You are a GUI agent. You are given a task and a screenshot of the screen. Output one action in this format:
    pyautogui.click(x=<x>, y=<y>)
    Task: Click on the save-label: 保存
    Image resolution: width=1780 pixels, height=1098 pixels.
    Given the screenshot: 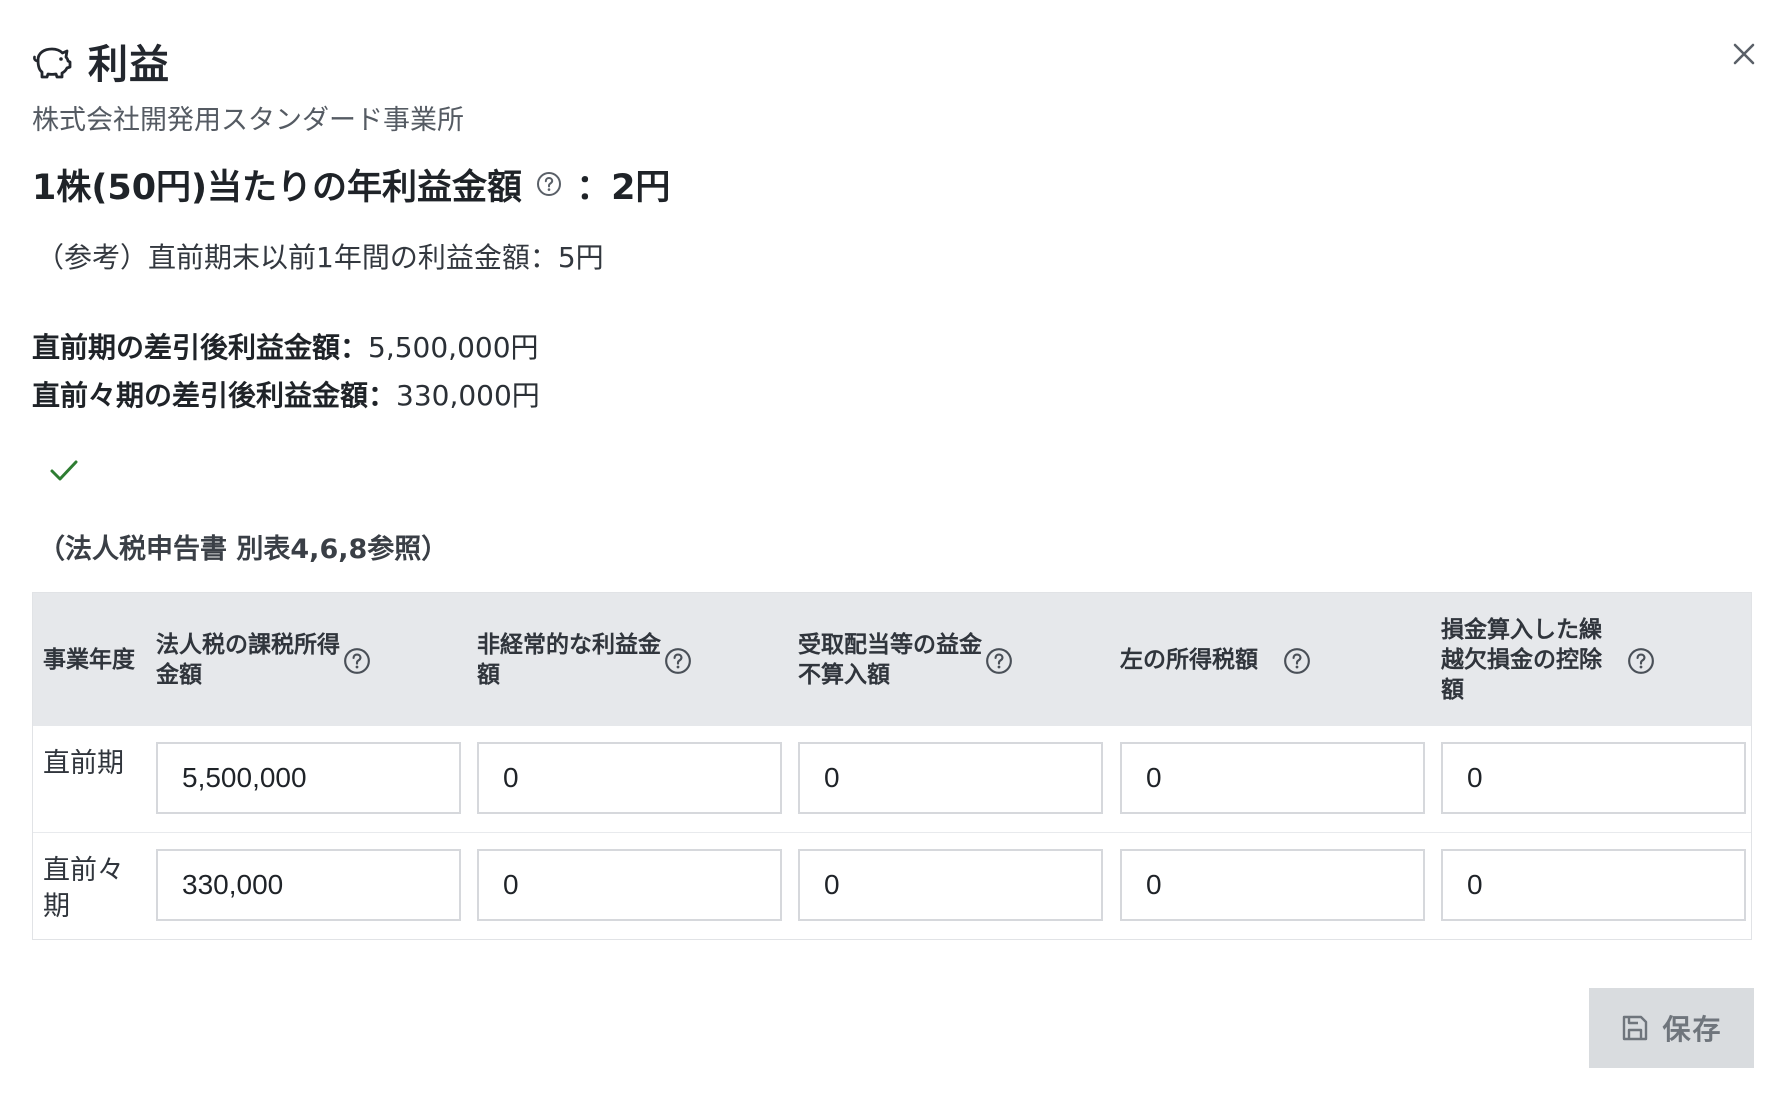 What is the action you would take?
    pyautogui.click(x=1692, y=1029)
    